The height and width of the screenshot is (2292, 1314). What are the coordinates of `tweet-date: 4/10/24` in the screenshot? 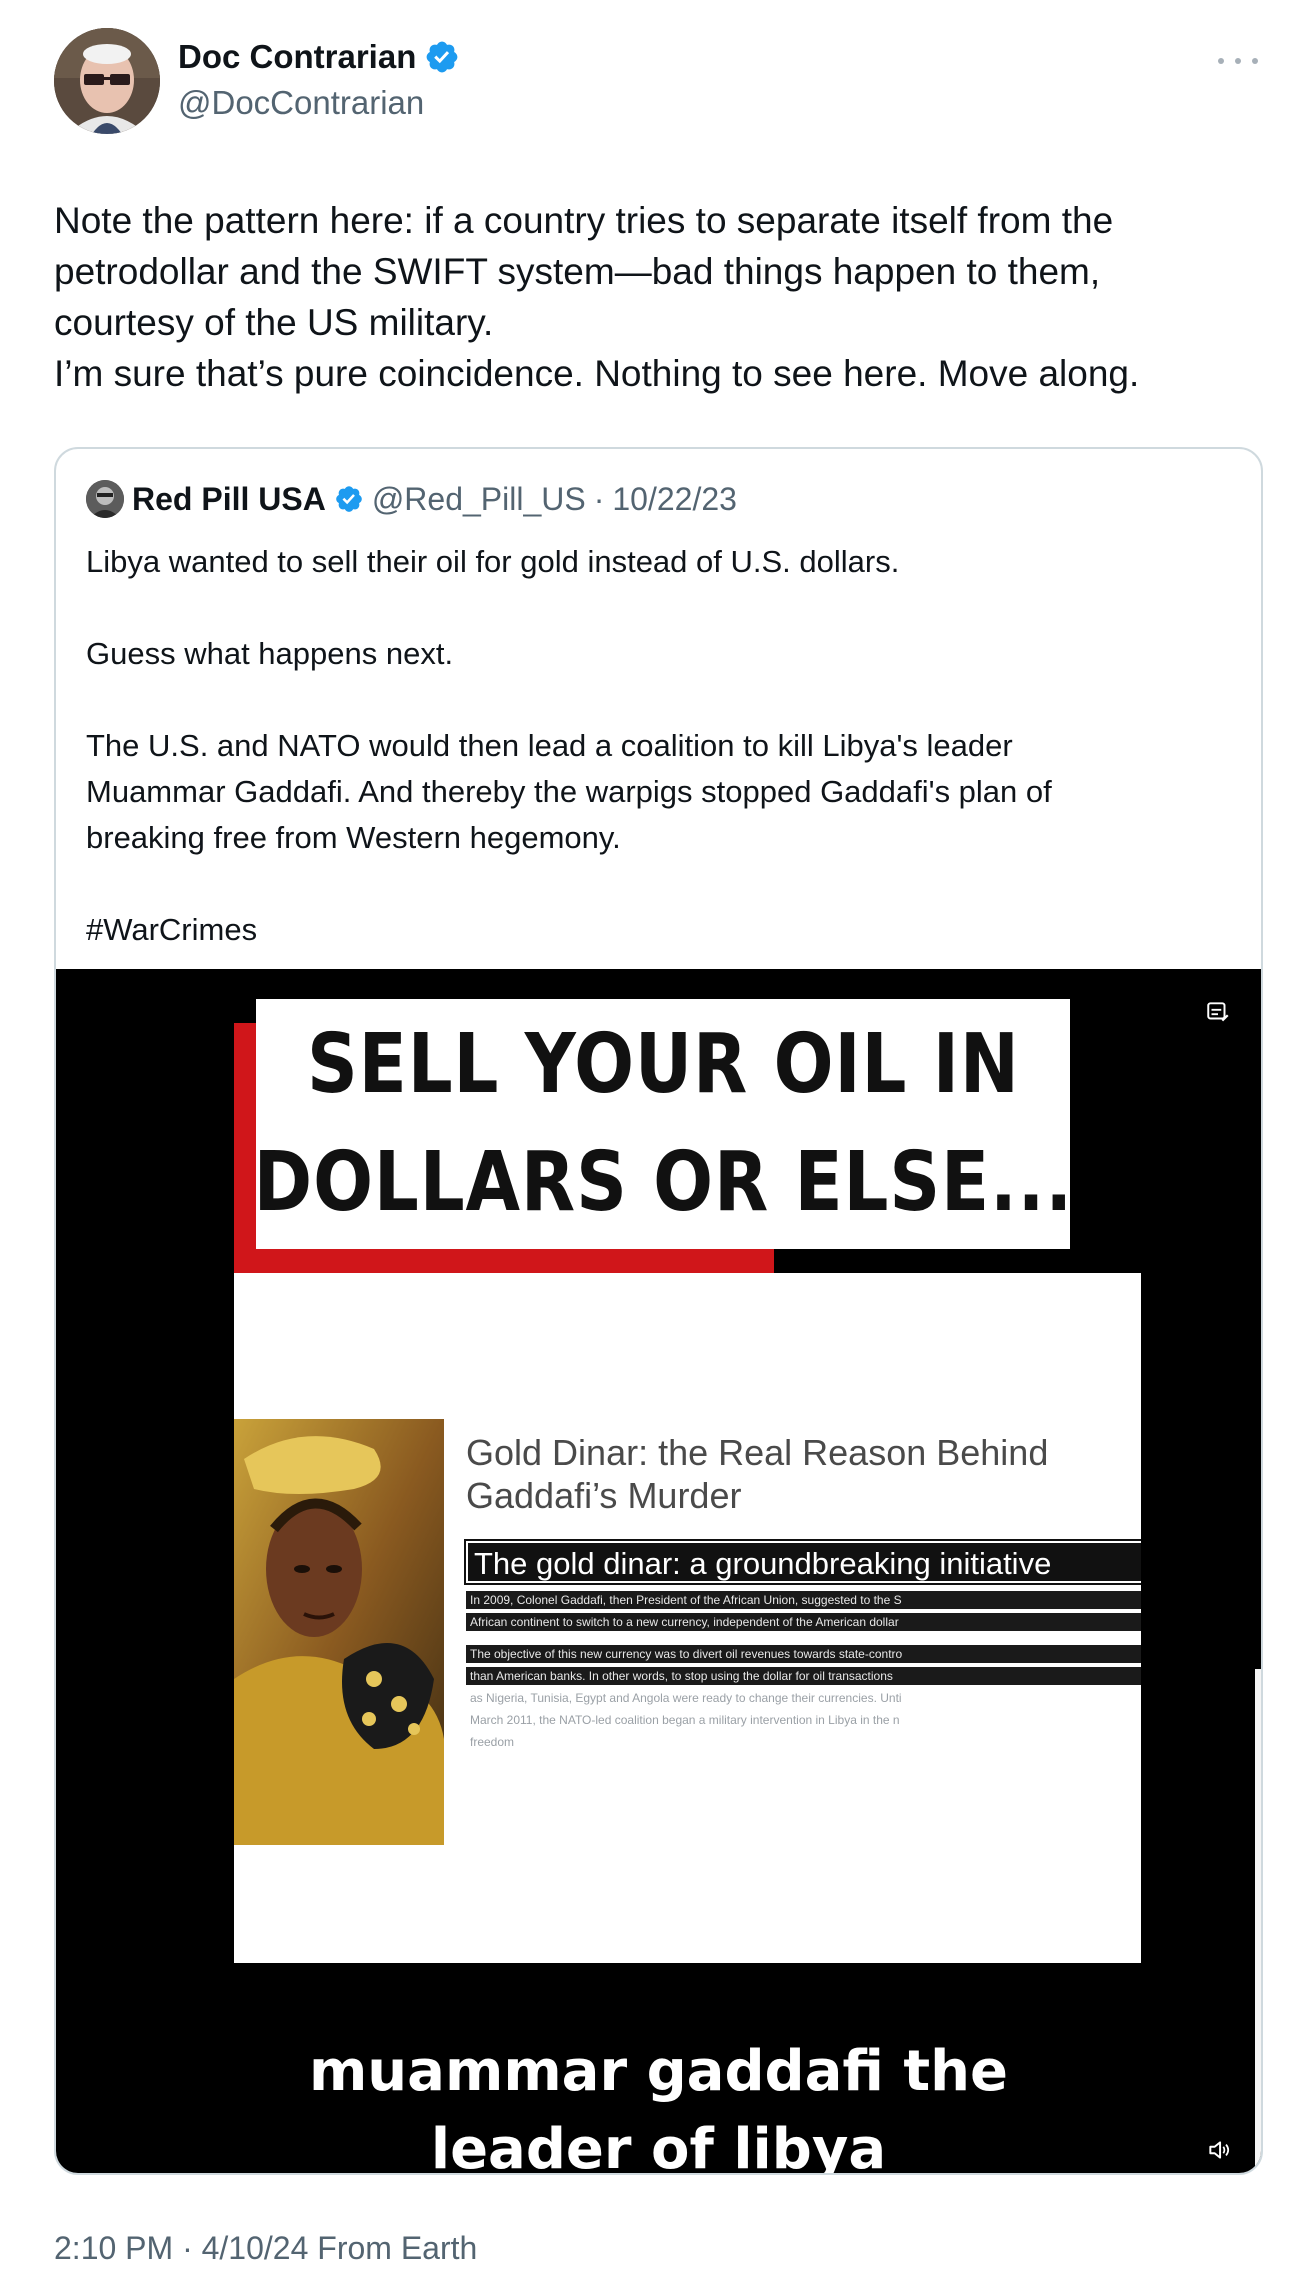 It's located at (255, 2248).